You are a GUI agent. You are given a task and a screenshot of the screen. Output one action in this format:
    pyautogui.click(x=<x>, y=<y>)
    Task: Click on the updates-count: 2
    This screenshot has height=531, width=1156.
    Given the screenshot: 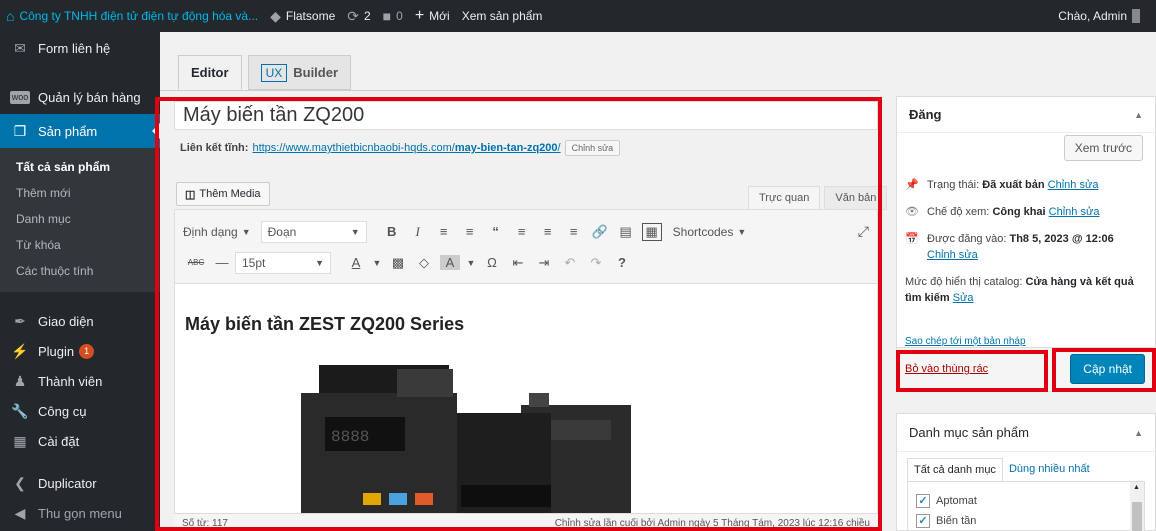 What is the action you would take?
    pyautogui.click(x=367, y=16)
    